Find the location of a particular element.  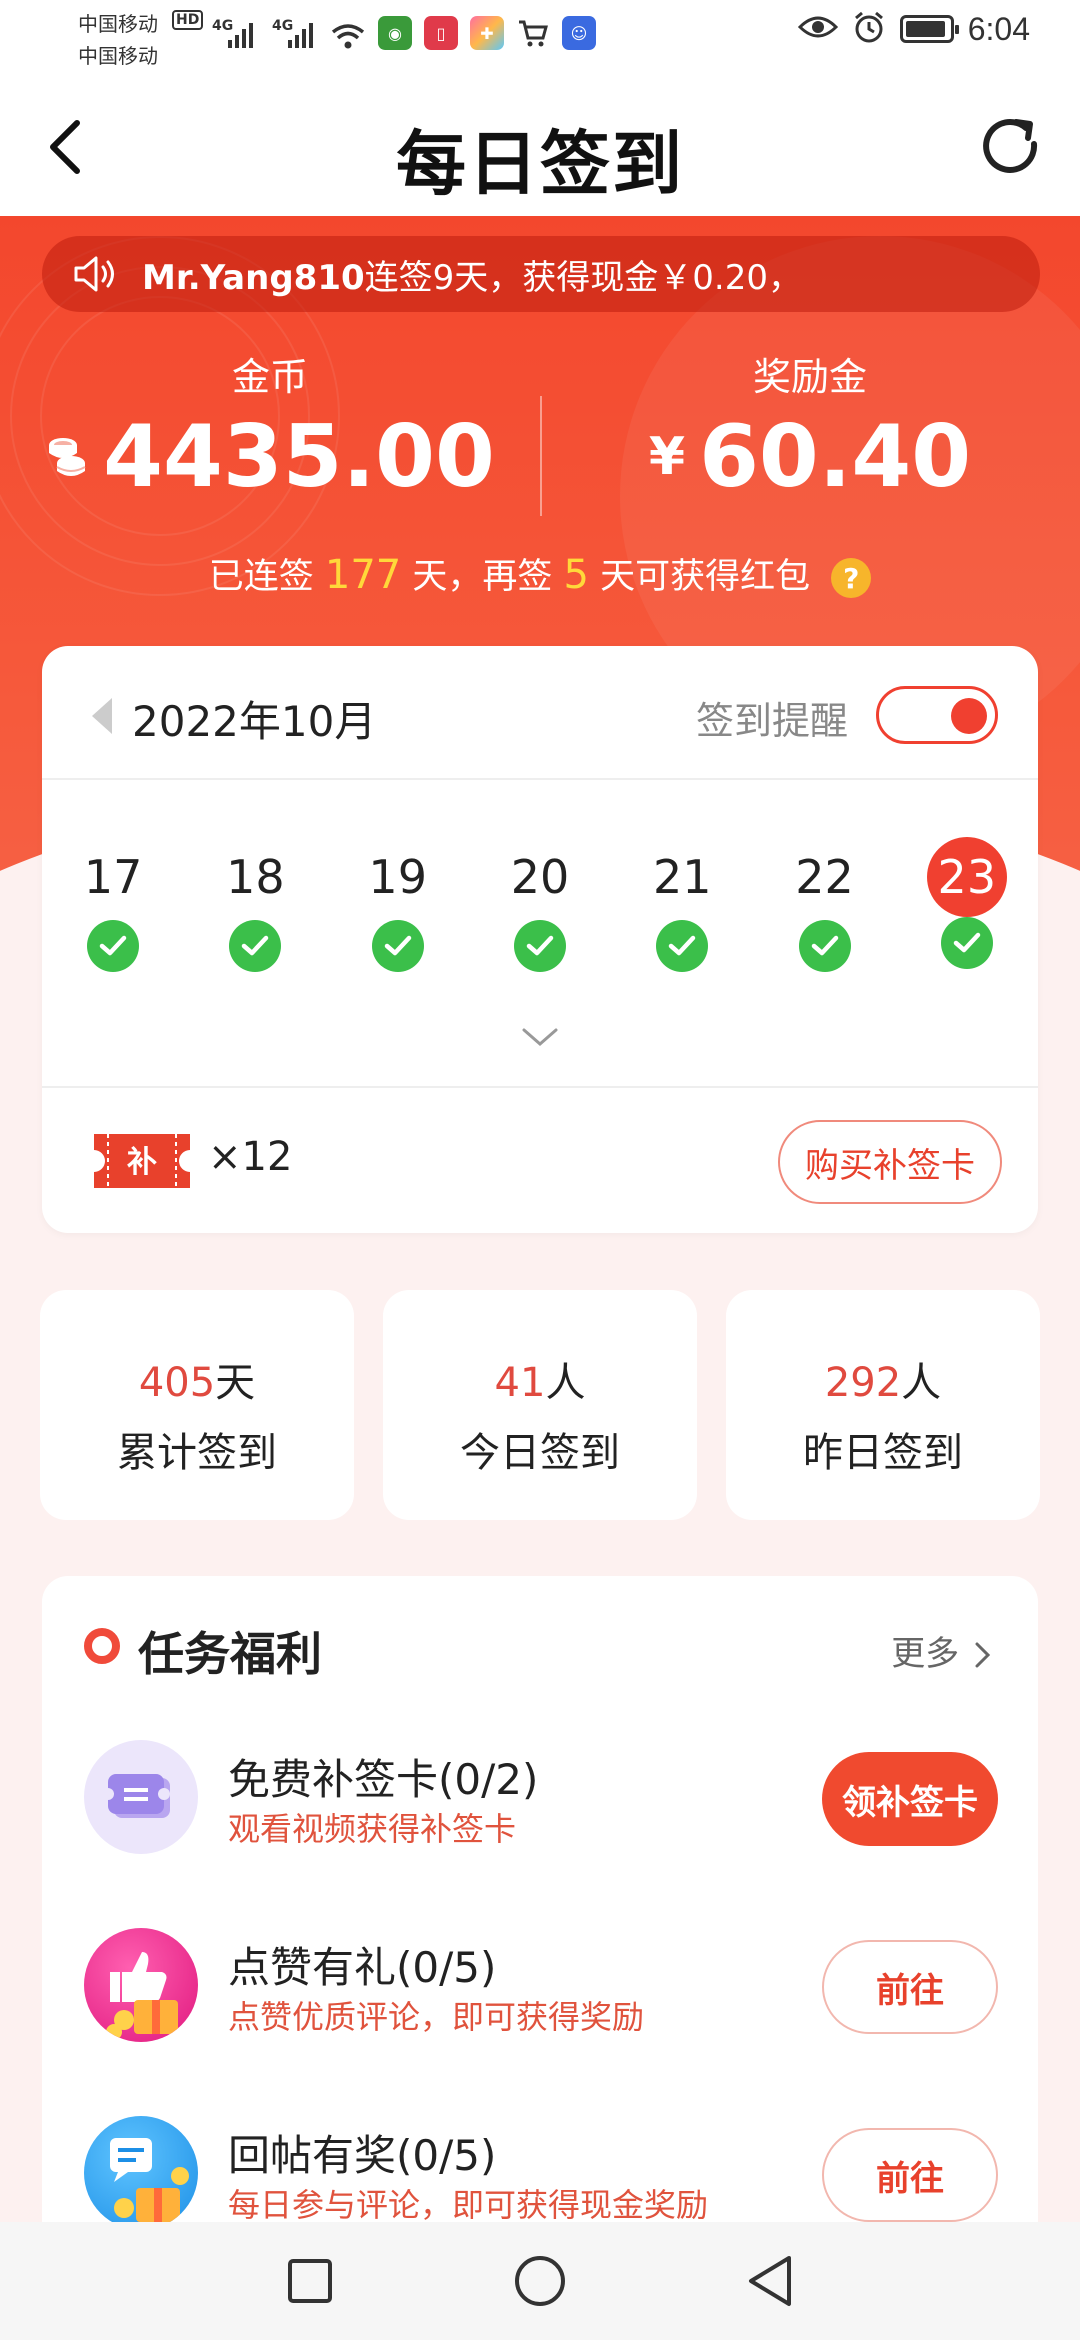

task-title: 点赞有礼(0/5) is located at coordinates (362, 1967).